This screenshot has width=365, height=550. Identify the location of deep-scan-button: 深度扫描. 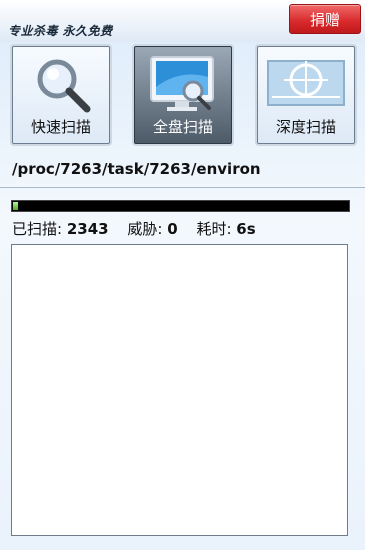
(306, 95).